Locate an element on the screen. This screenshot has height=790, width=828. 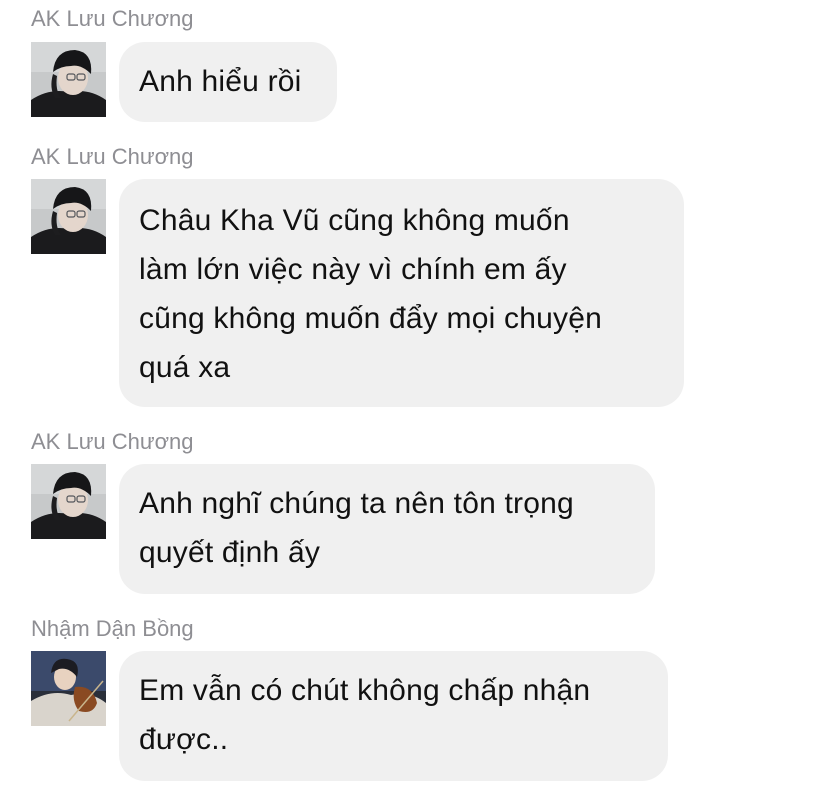
message-line: Em vẫn có chút không chấp nhận is located at coordinates (365, 690).